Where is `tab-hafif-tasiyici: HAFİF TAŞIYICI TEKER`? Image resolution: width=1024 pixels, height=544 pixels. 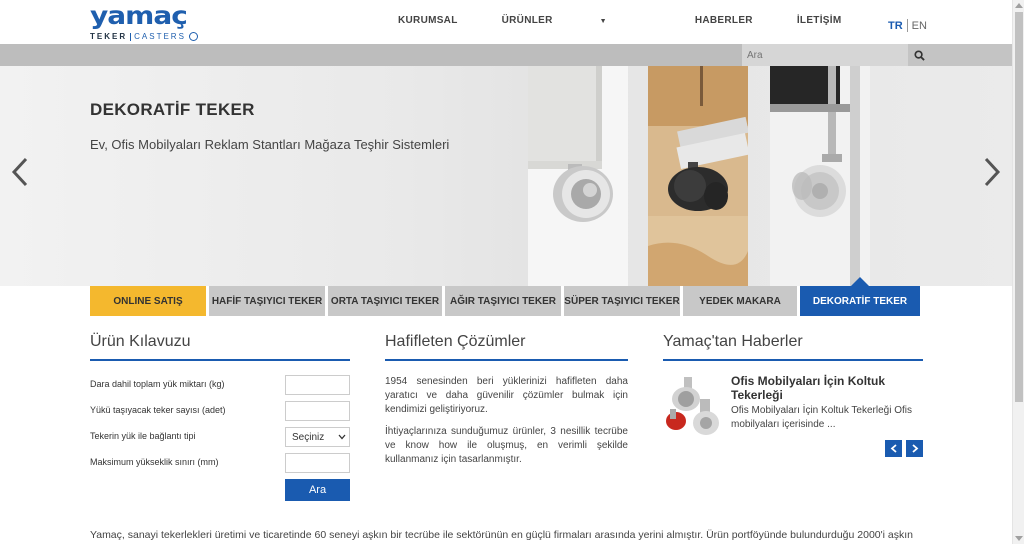 tab-hafif-tasiyici: HAFİF TAŞIYICI TEKER is located at coordinates (267, 301).